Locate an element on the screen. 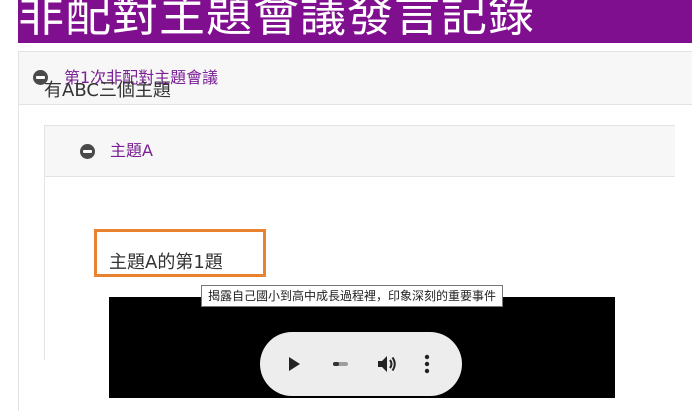 Image resolution: width=692 pixels, height=411 pixels. play-icon is located at coordinates (294, 364).